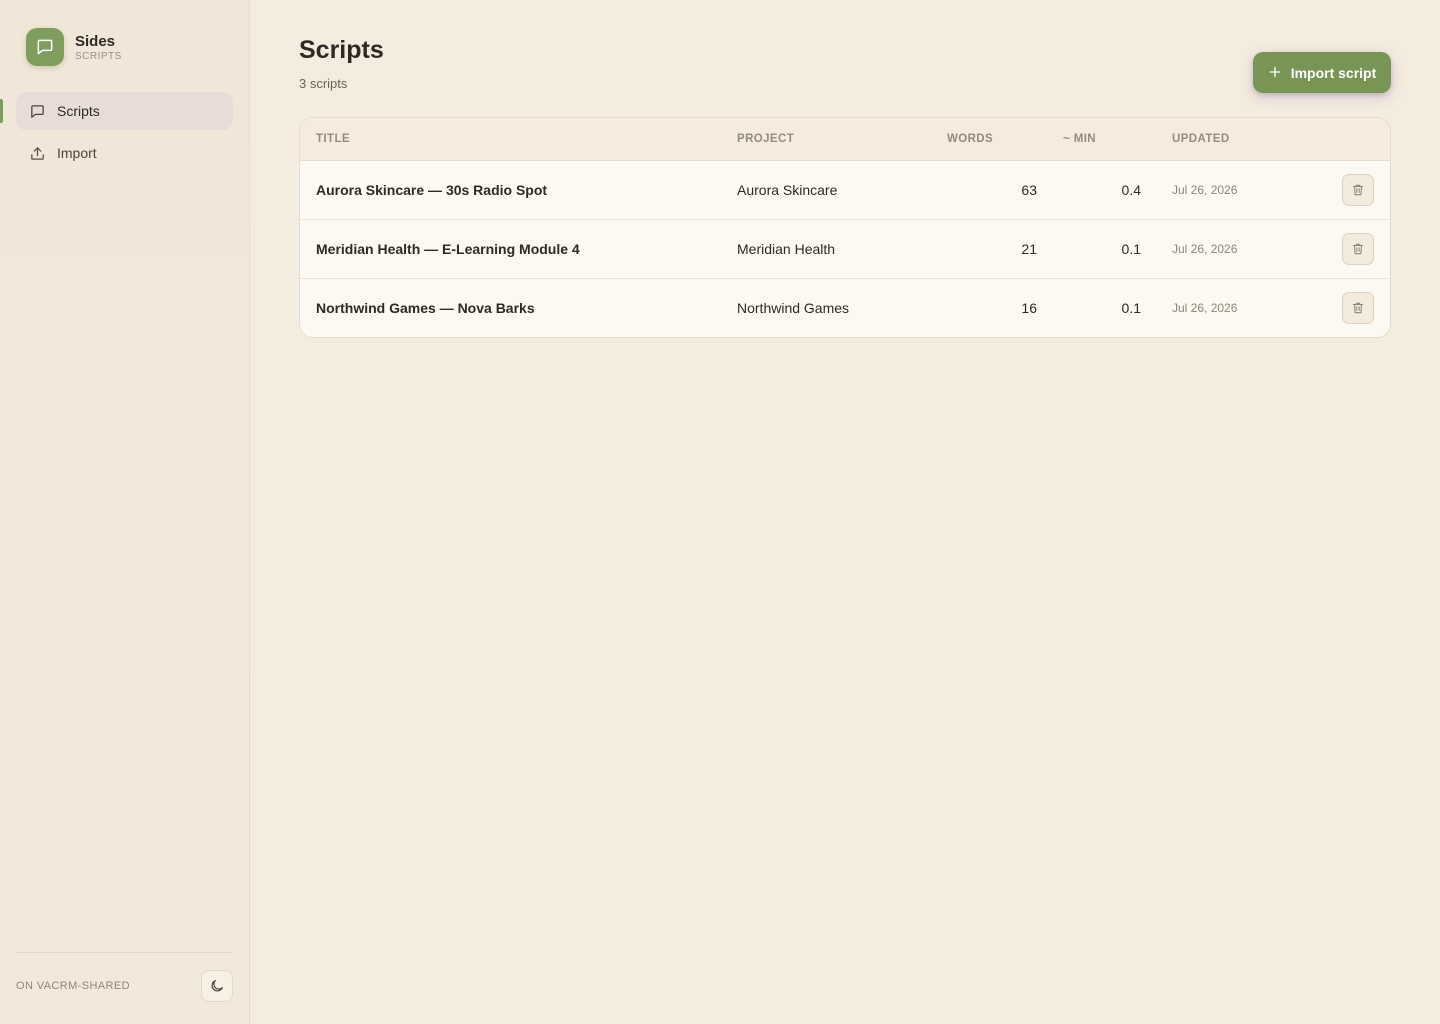 Image resolution: width=1440 pixels, height=1024 pixels. I want to click on sidebar-item-import: Import, so click(124, 153).